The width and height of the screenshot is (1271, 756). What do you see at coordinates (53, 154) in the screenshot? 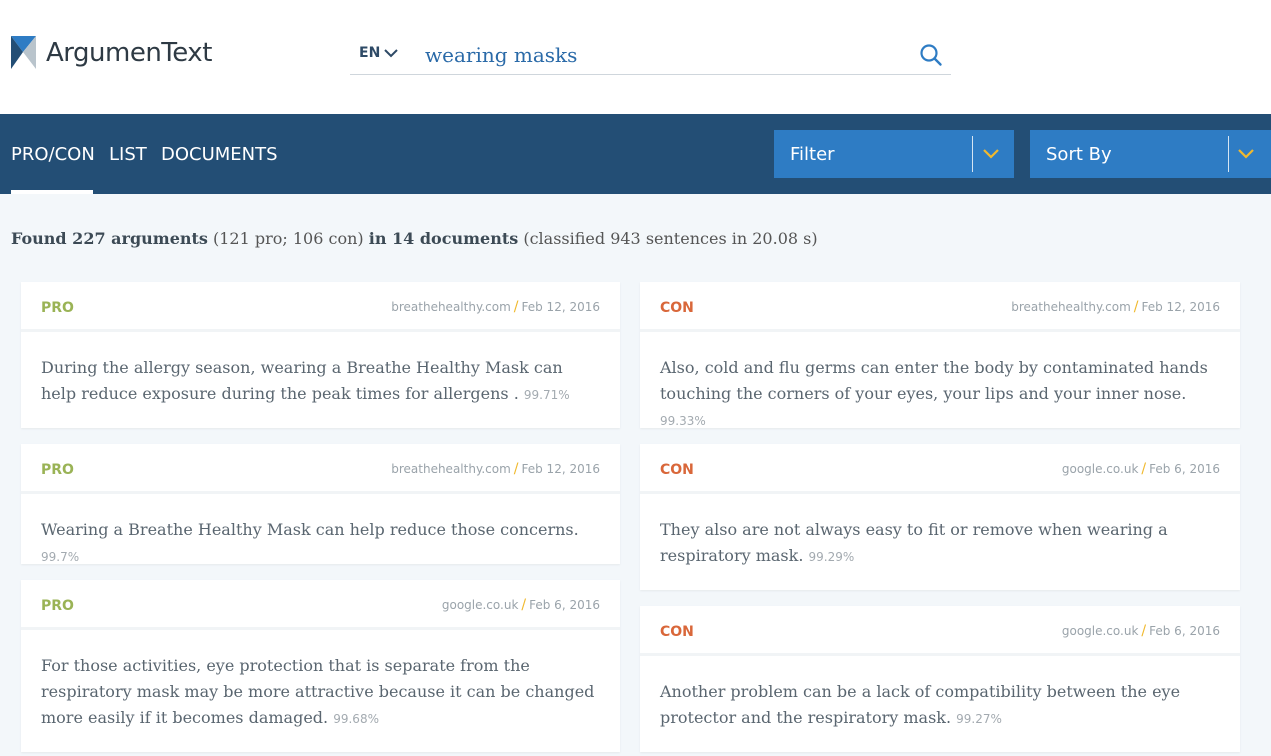
I see `tab-pro-con: PRO/CON` at bounding box center [53, 154].